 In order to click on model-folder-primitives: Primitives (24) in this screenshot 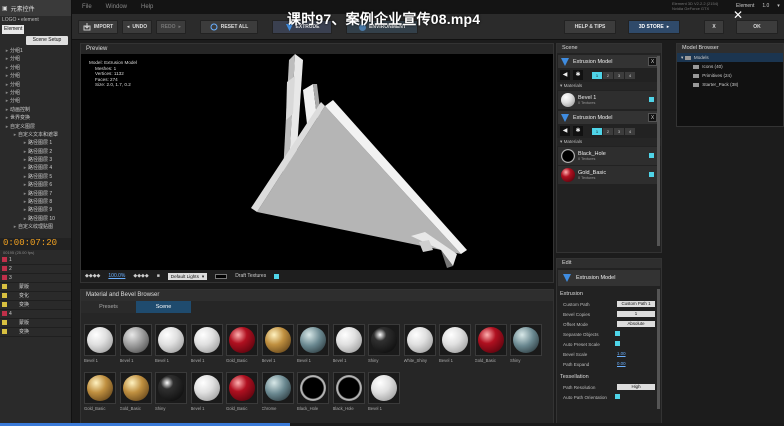, I will do `click(730, 75)`.